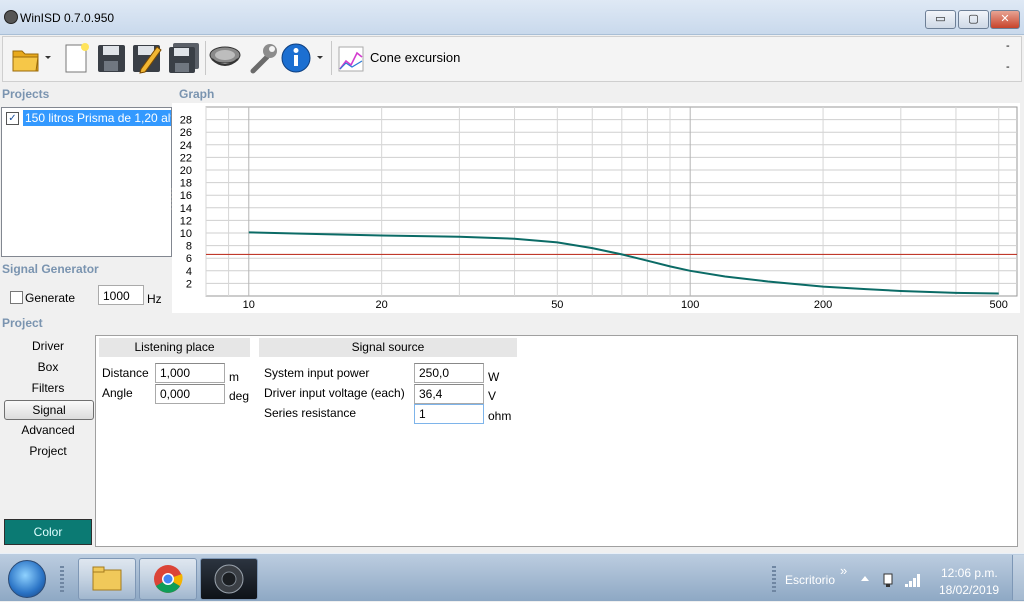 The image size is (1024, 602). Describe the element at coordinates (186, 133) in the screenshot. I see `y-tick-label: 26` at that location.